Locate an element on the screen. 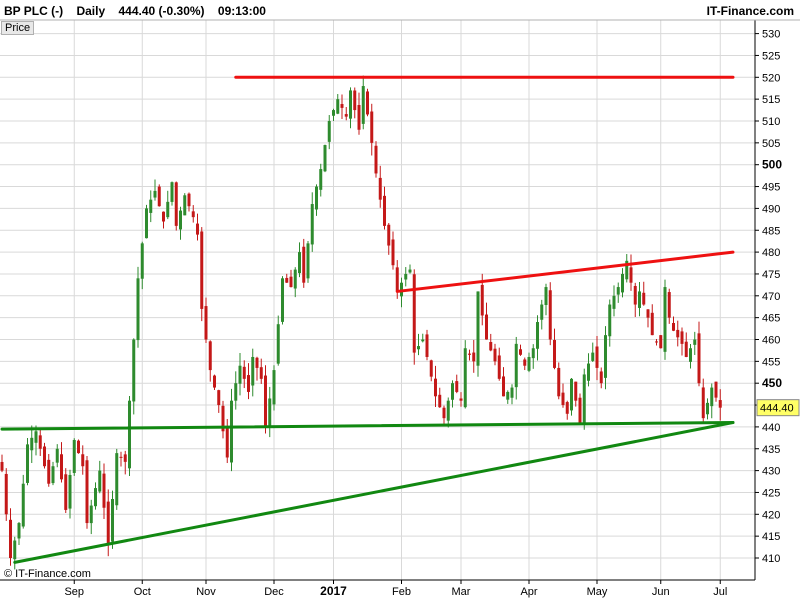  x-tick-label: Dec is located at coordinates (274, 592).